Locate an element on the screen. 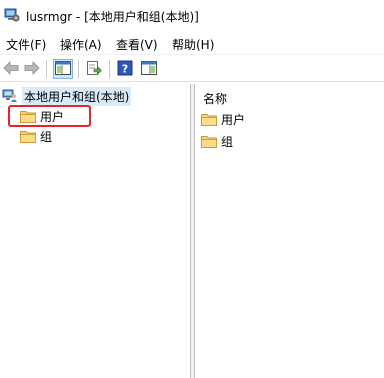  forward-button is located at coordinates (32, 69).